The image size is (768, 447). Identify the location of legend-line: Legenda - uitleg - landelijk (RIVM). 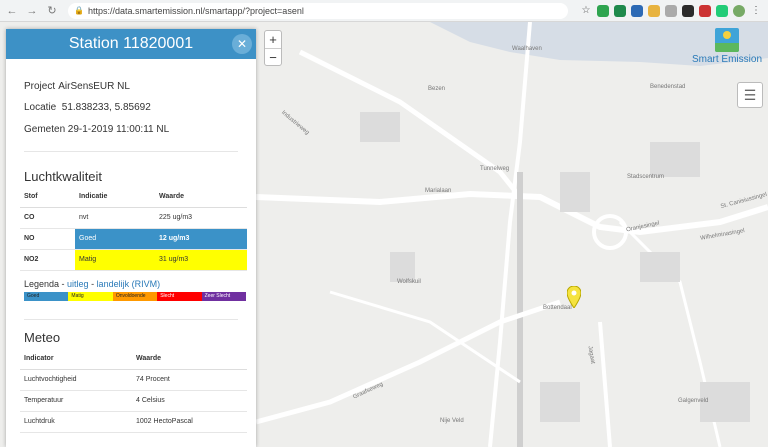
(92, 284).